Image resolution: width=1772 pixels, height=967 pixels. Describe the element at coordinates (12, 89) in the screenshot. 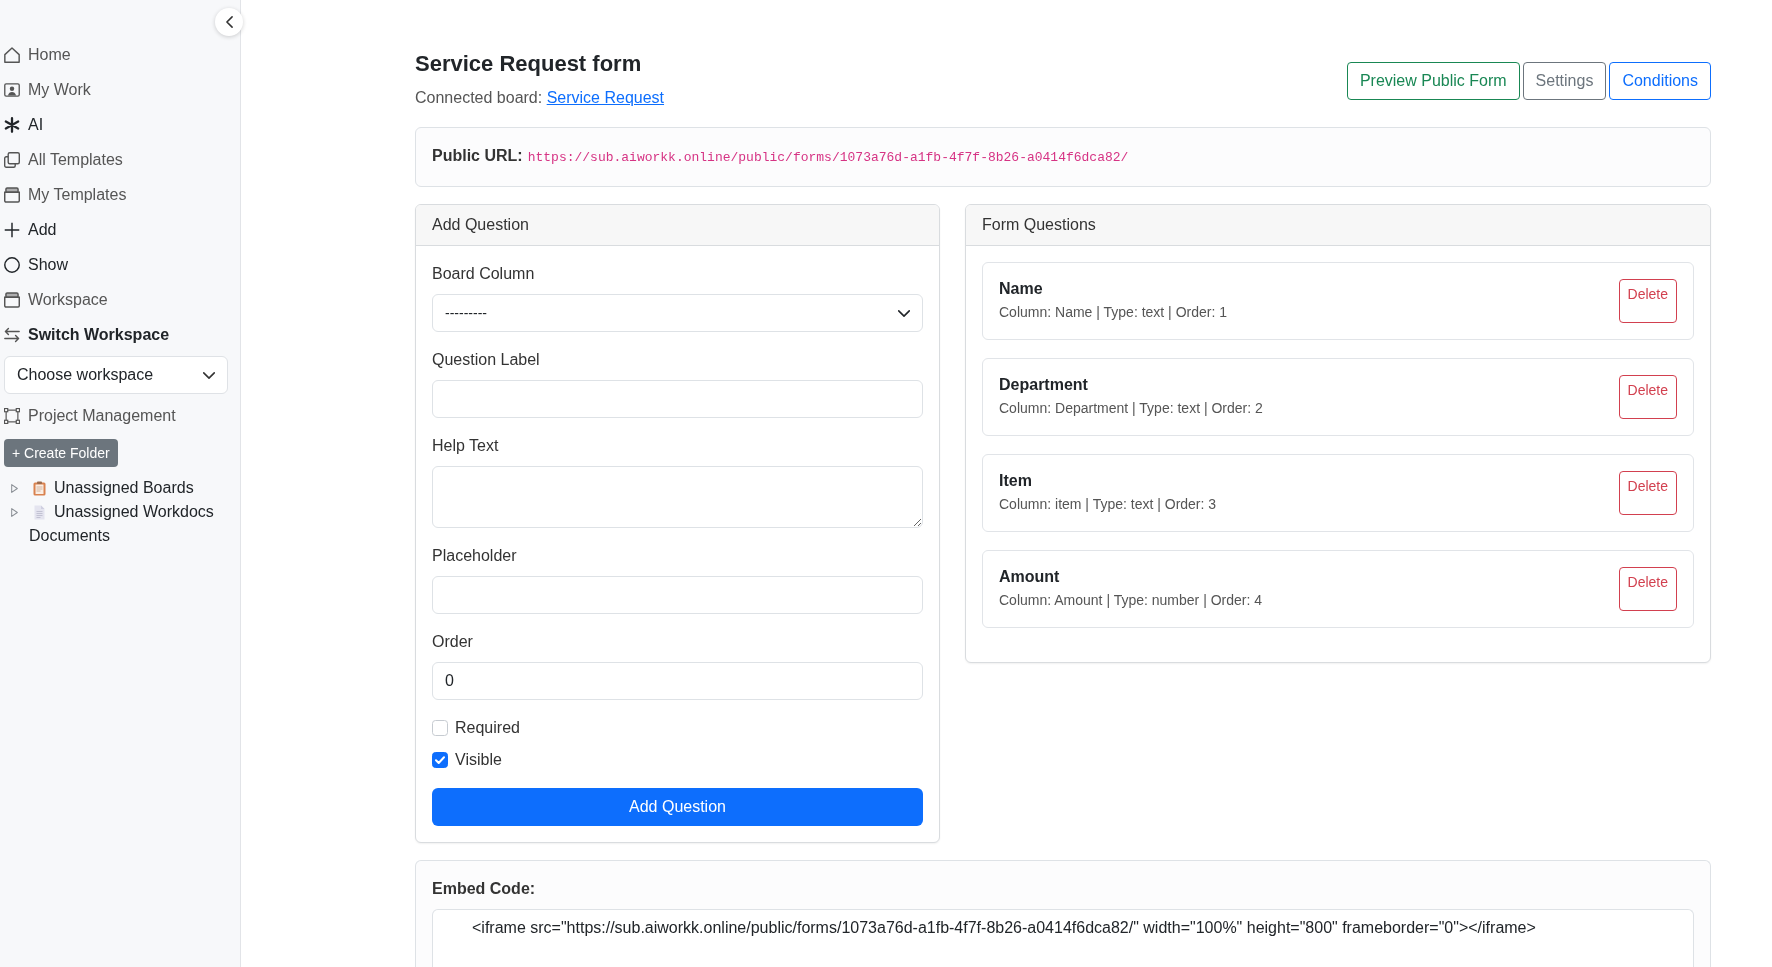

I see `person-frame-icon` at that location.